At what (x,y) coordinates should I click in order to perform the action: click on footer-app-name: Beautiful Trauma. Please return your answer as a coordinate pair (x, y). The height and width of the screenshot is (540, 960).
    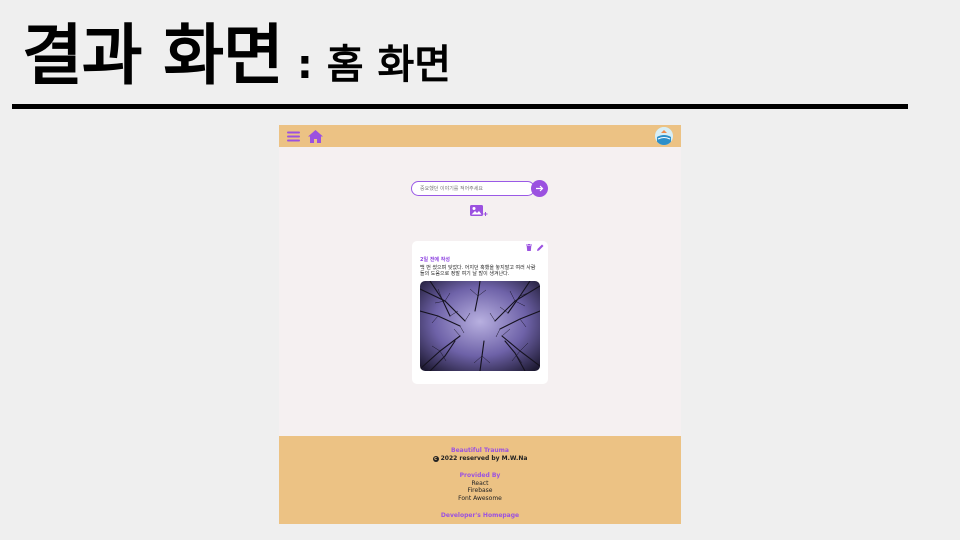
    Looking at the image, I should click on (480, 450).